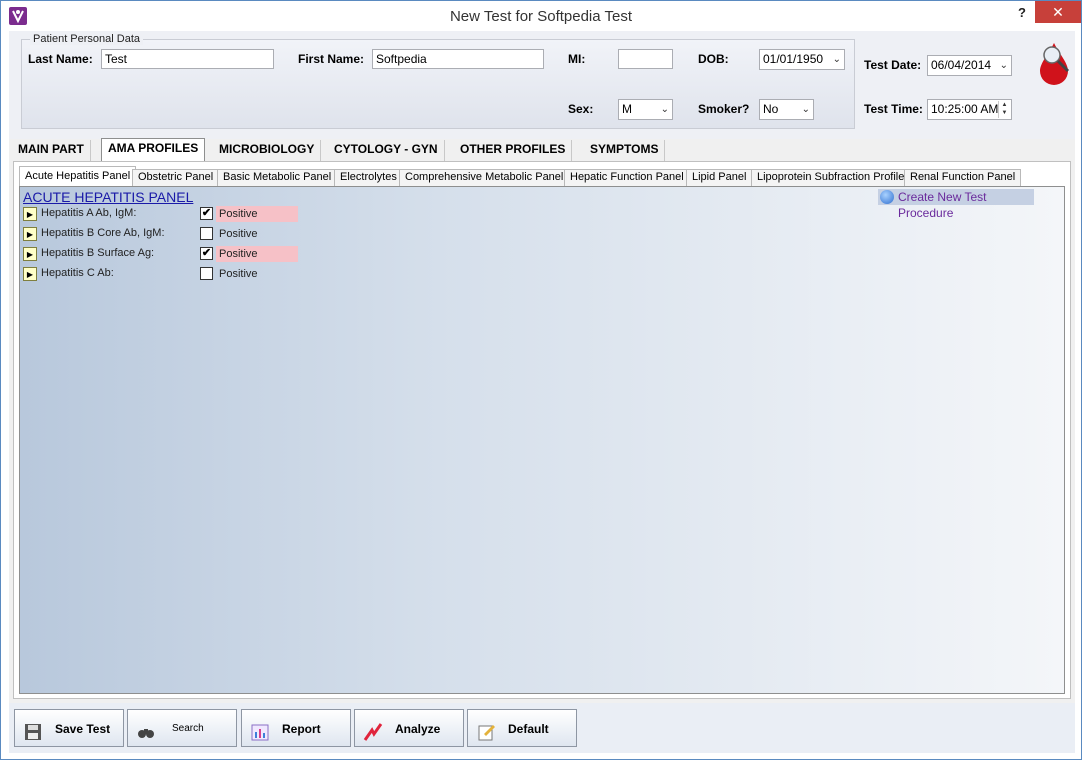  Describe the element at coordinates (627, 178) in the screenshot. I see `tab-hepatic-function: Hepatic Function Panel` at that location.